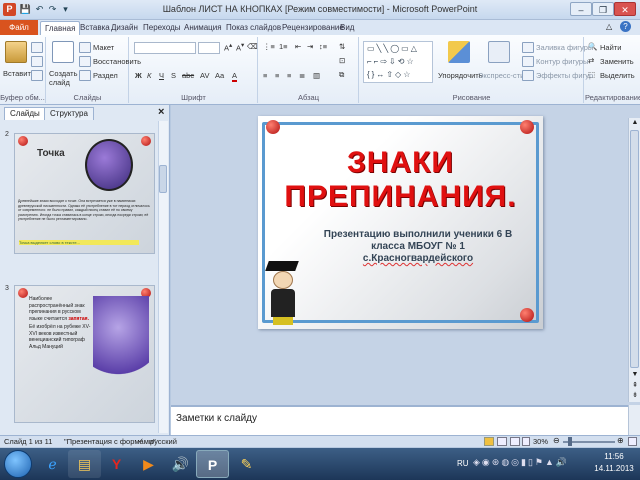 Image resolution: width=640 pixels, height=480 pixels. What do you see at coordinates (342, 60) in the screenshot?
I see `align-text-icon: ⊡` at bounding box center [342, 60].